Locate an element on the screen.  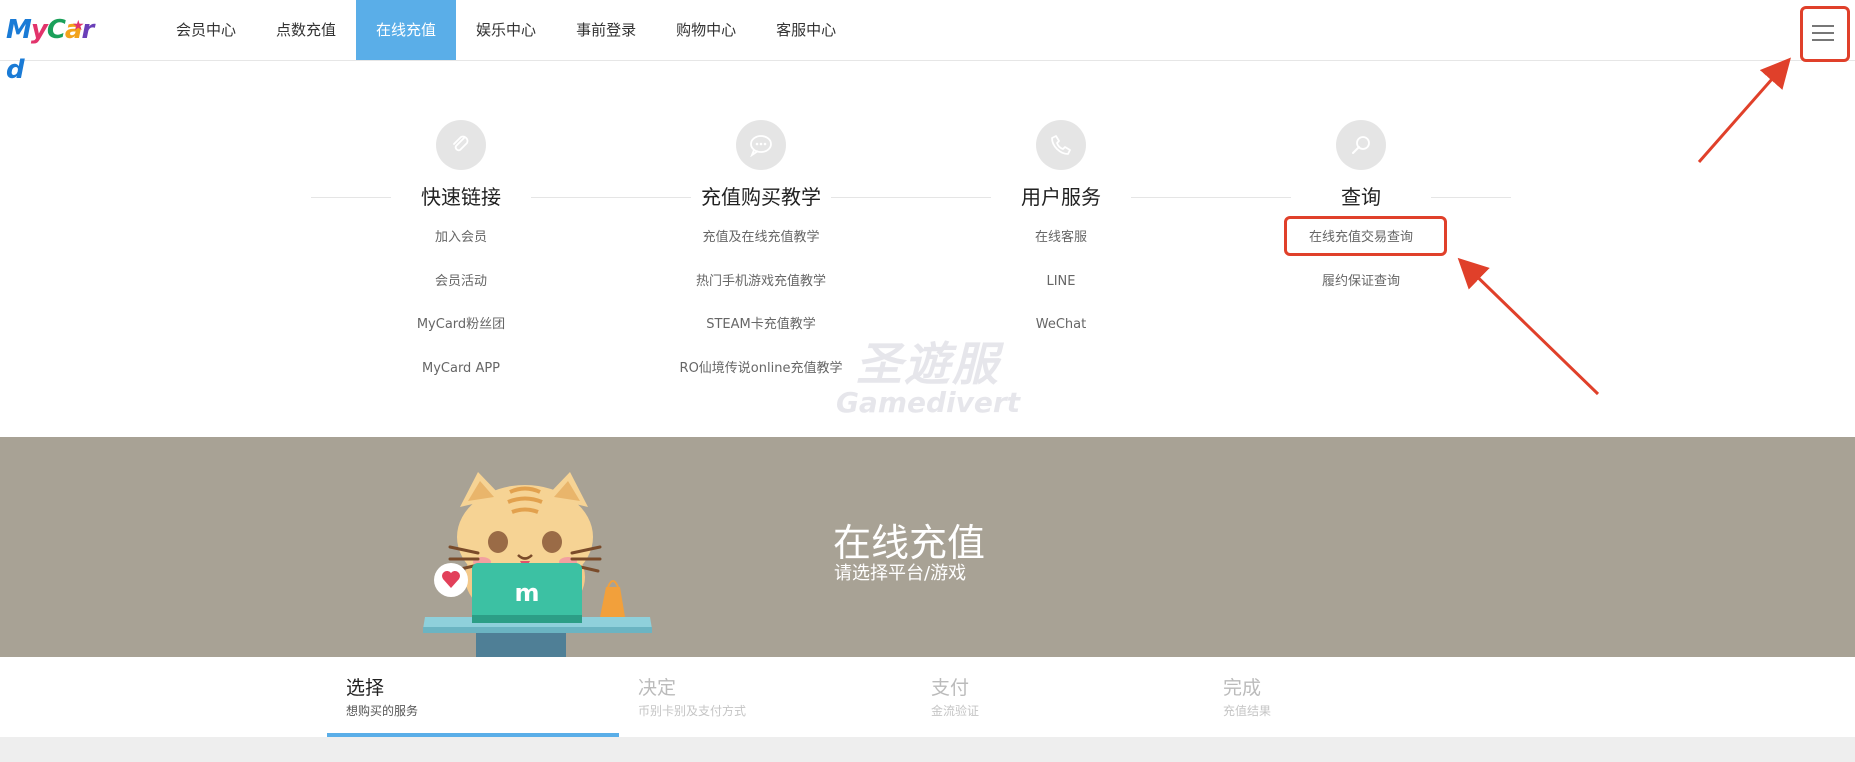
query-column: 查询 在线充值交易查询 履约保证查询 is located at coordinates (1361, 210).